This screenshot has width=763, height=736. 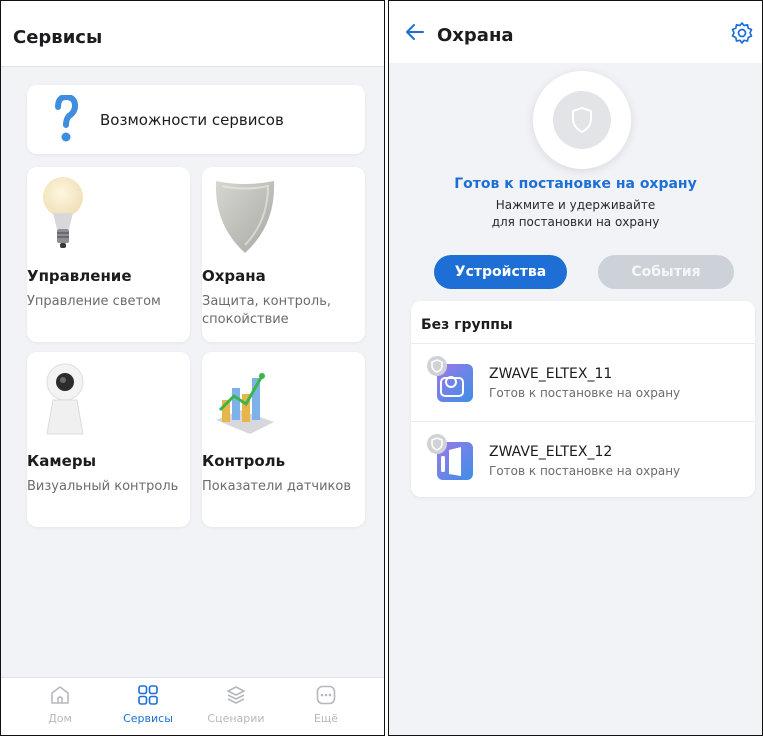 What do you see at coordinates (236, 718) in the screenshot?
I see `tab-label: Сценарии` at bounding box center [236, 718].